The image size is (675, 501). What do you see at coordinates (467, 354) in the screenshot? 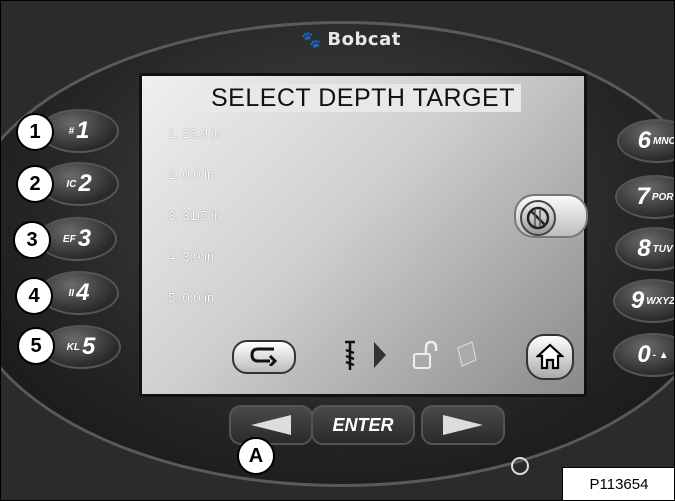
I see `page-icon` at bounding box center [467, 354].